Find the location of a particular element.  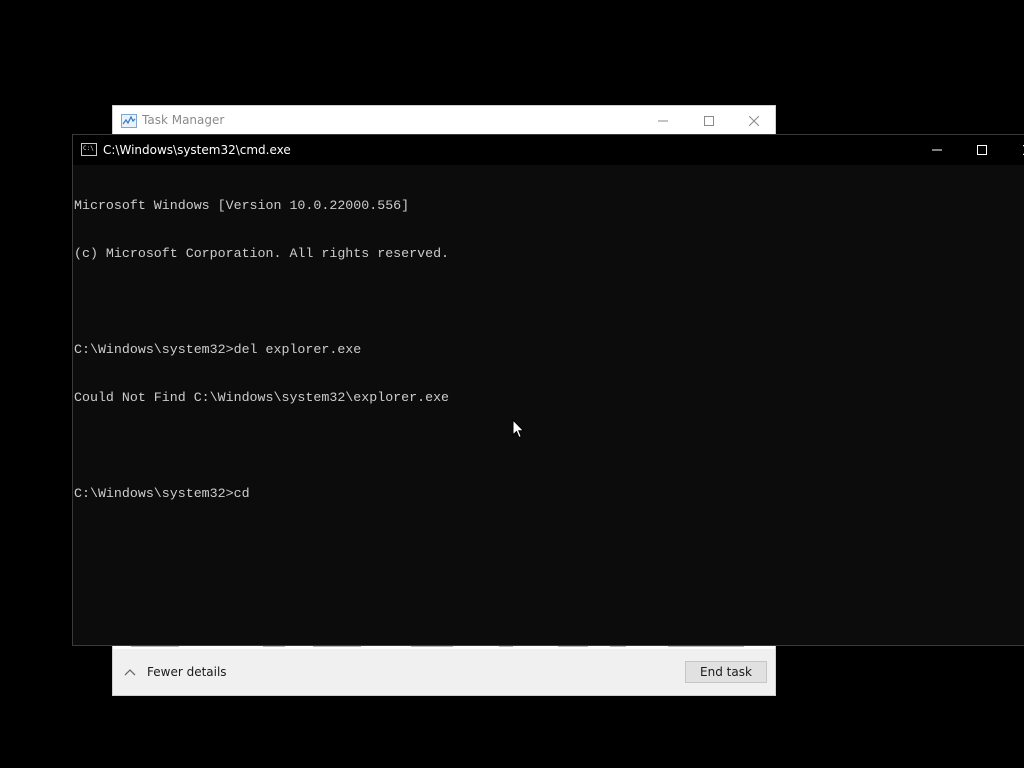

console-input-line: C:\Windows\system32>cd is located at coordinates (546, 494).